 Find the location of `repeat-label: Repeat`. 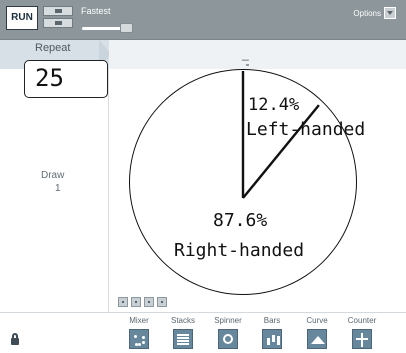

repeat-label: Repeat is located at coordinates (53, 48).